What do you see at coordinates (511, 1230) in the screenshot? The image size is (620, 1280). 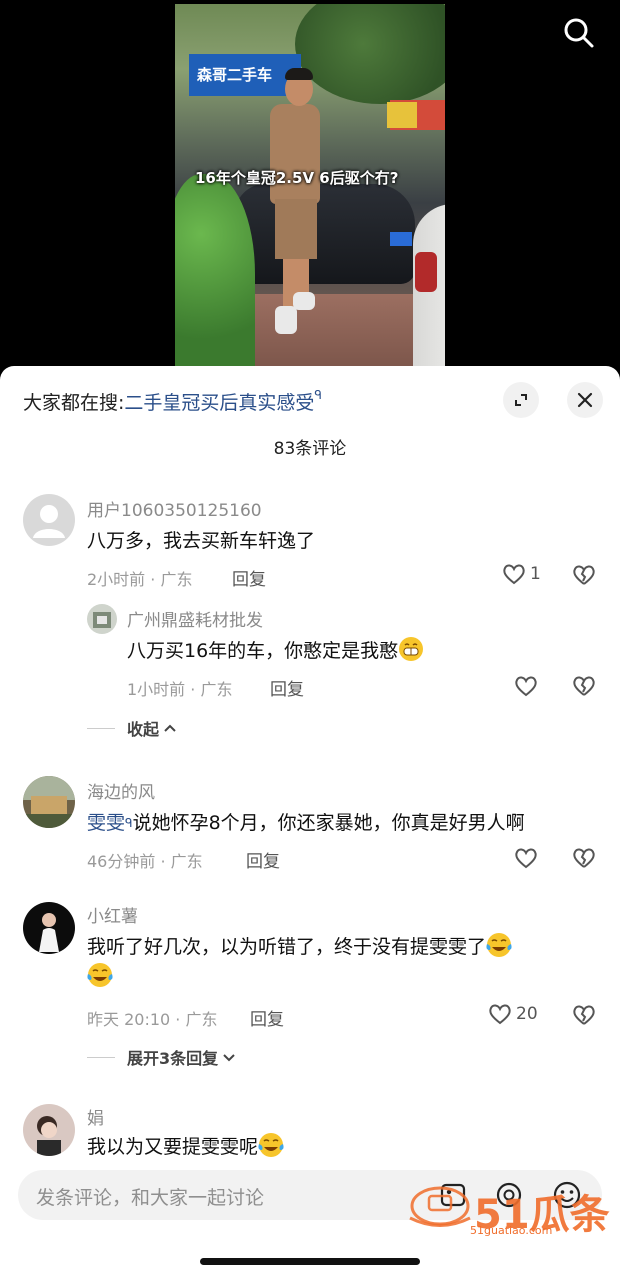 I see `watermark-url: 51guatiao.com` at bounding box center [511, 1230].